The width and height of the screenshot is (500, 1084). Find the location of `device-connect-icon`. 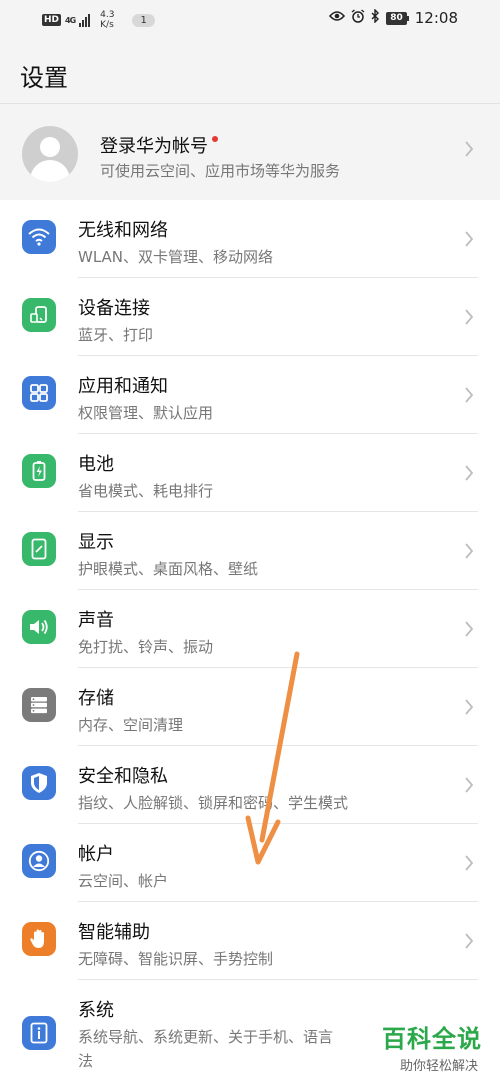

device-connect-icon is located at coordinates (39, 315).